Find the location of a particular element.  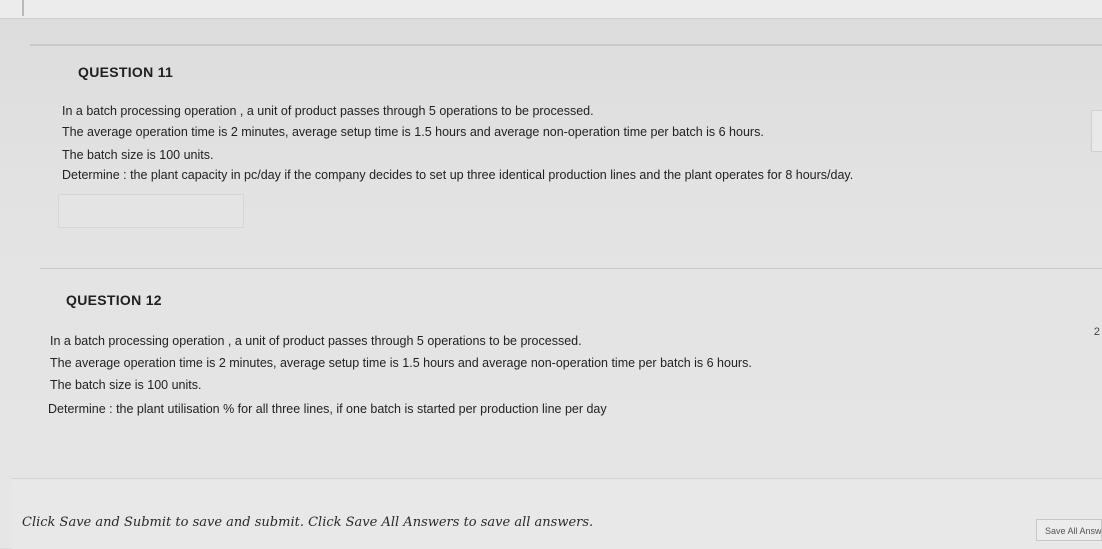

answer-input is located at coordinates (151, 211).